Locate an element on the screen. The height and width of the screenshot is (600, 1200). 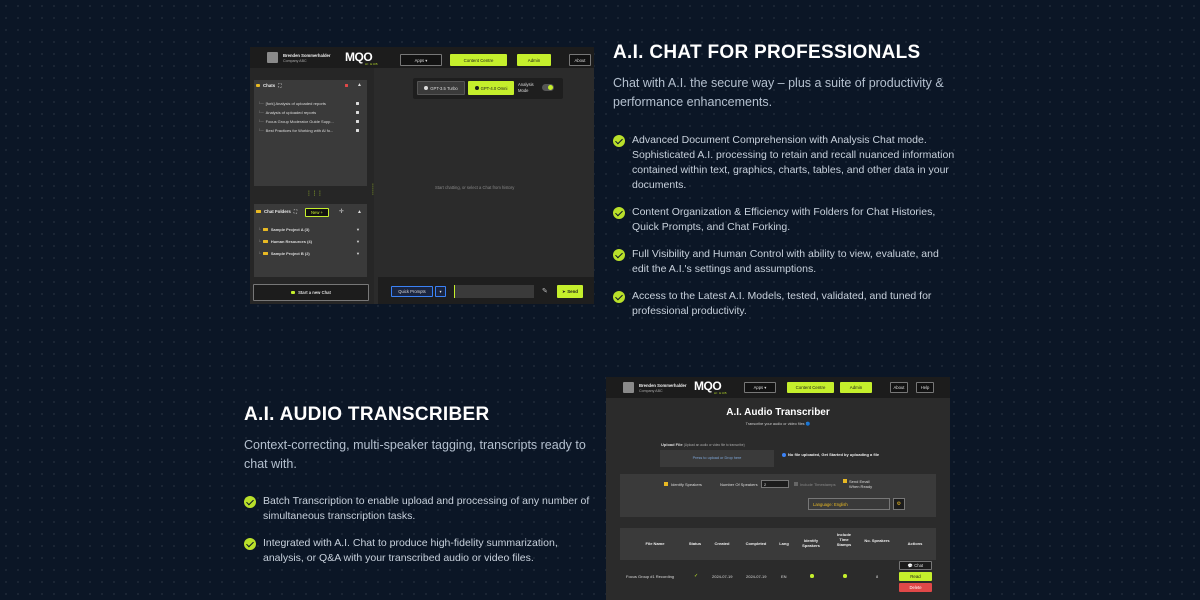
upload-dropzone: Press to upload or Drop here is located at coordinates (717, 458).